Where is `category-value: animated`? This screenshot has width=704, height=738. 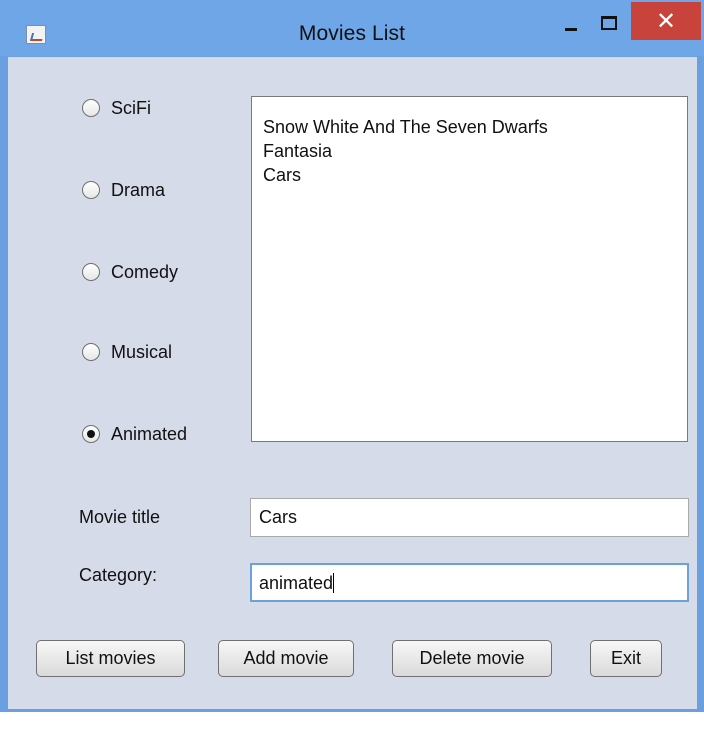 category-value: animated is located at coordinates (296, 583).